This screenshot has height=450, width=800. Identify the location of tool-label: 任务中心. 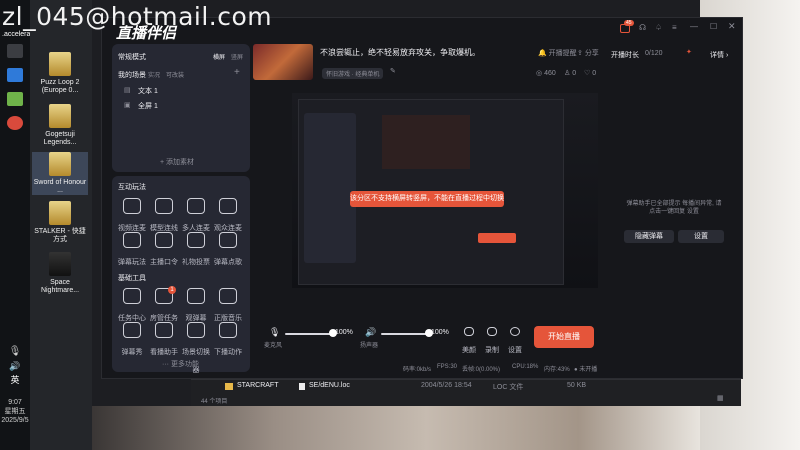
(132, 318).